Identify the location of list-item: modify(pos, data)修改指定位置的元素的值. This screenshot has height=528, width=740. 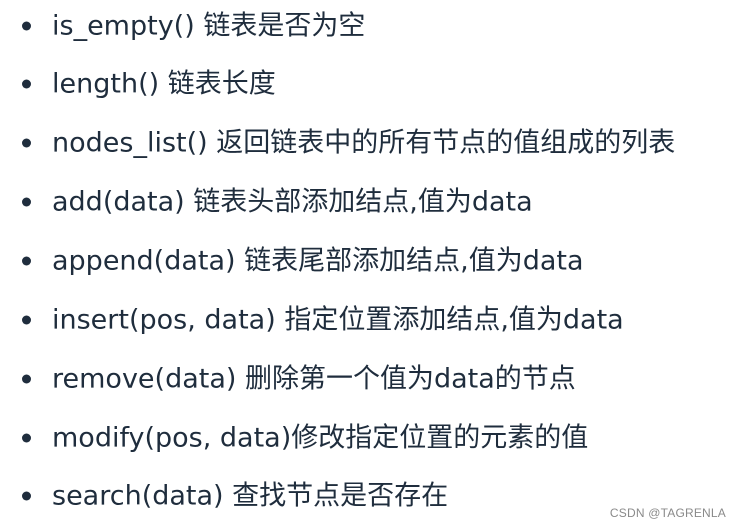
(370, 438).